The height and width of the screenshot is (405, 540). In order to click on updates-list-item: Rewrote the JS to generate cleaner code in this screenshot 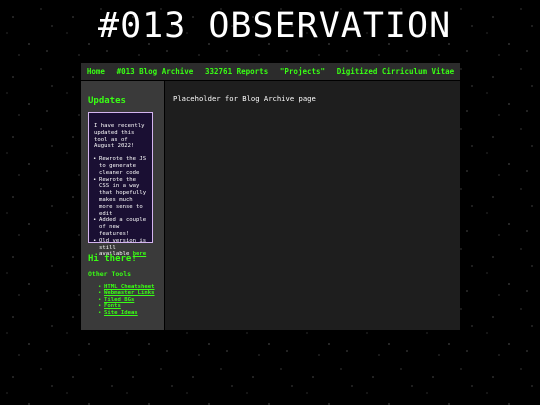, I will do `click(120, 166)`.